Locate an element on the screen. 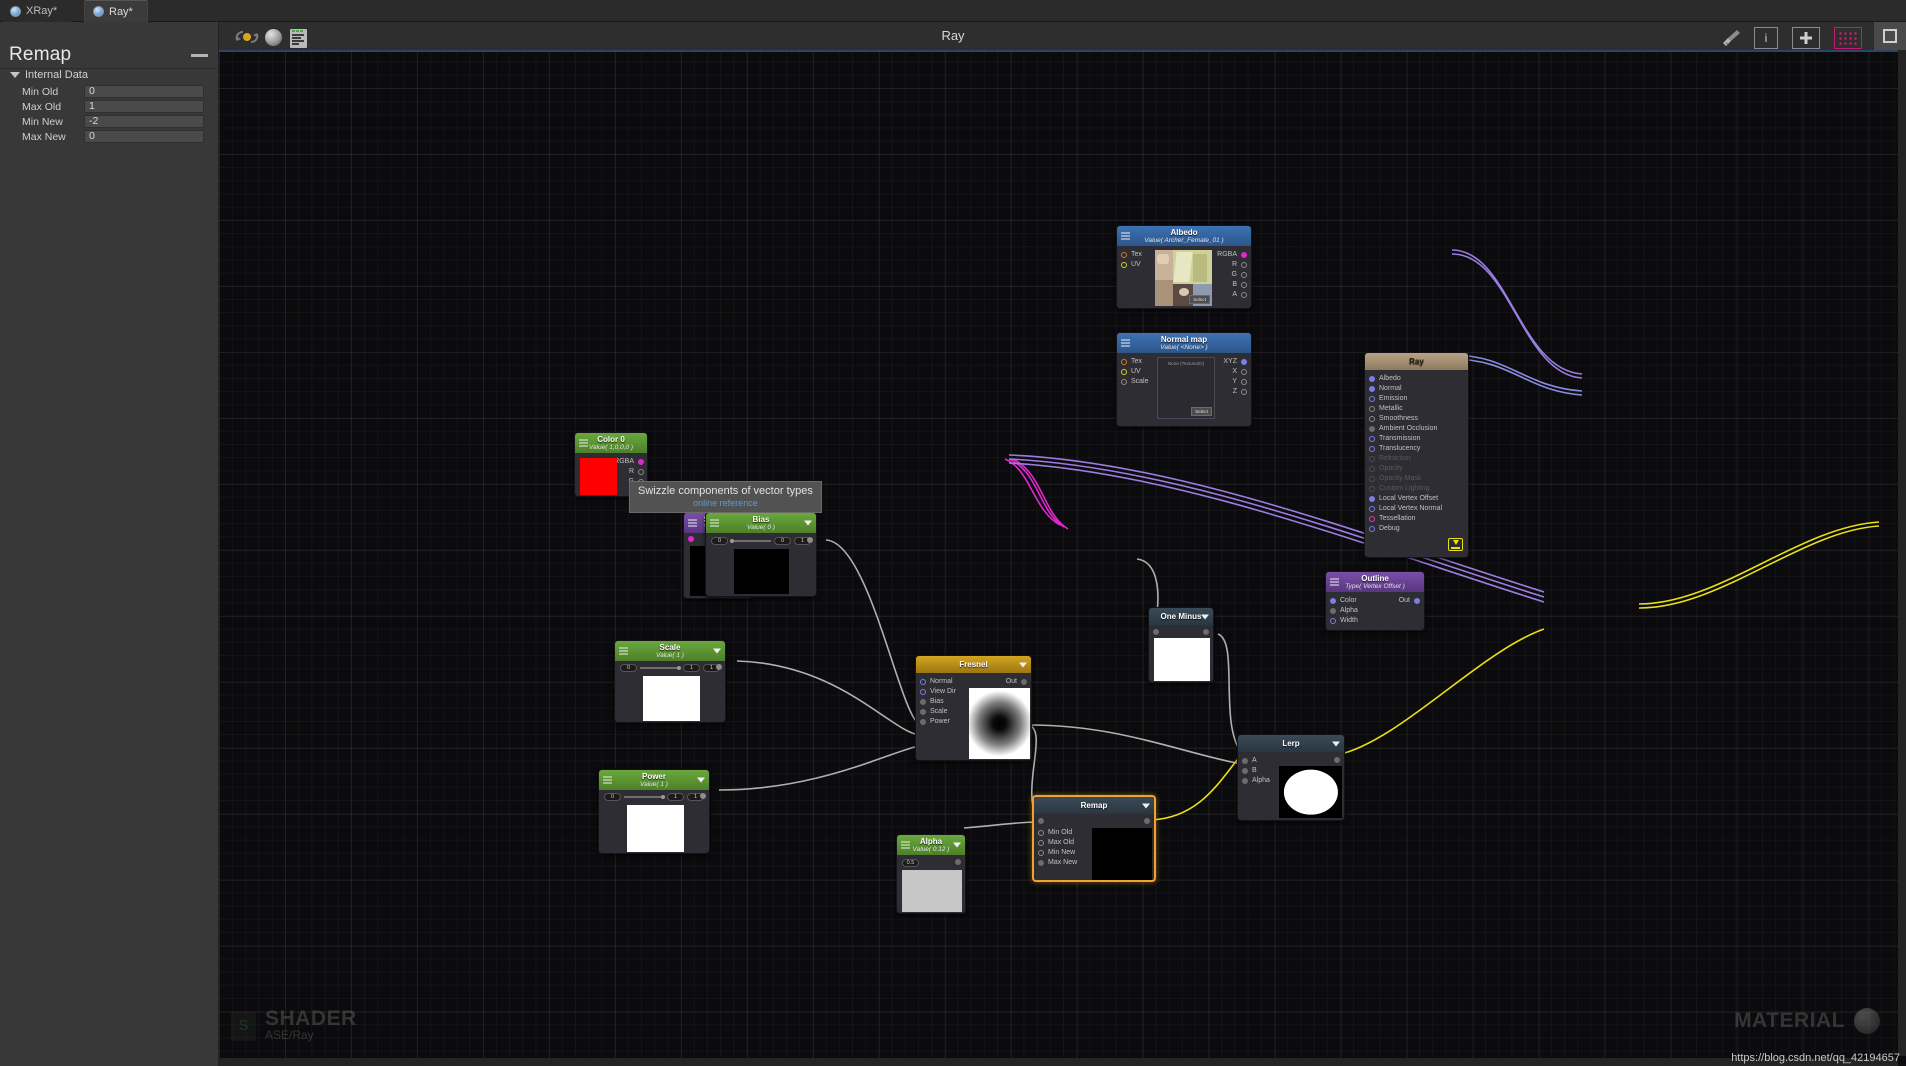  power-min-field: 0 is located at coordinates (612, 797).